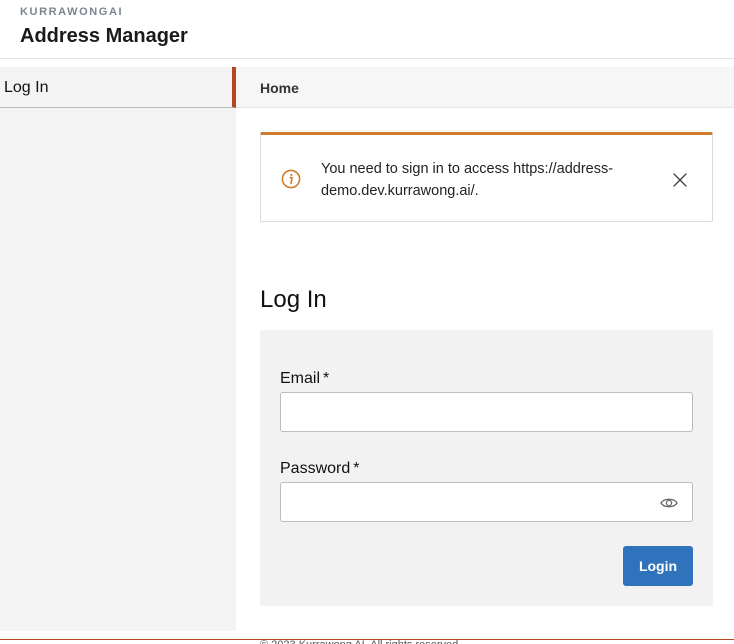 The image size is (734, 644). What do you see at coordinates (680, 180) in the screenshot?
I see `close-icon` at bounding box center [680, 180].